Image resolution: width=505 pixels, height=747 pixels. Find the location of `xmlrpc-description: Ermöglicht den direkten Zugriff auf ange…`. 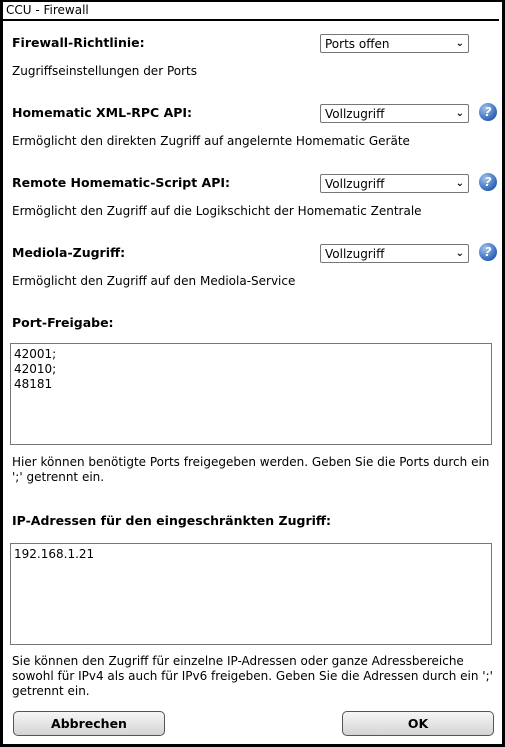

xmlrpc-description: Ermöglicht den direkten Zugriff auf ange… is located at coordinates (211, 141).